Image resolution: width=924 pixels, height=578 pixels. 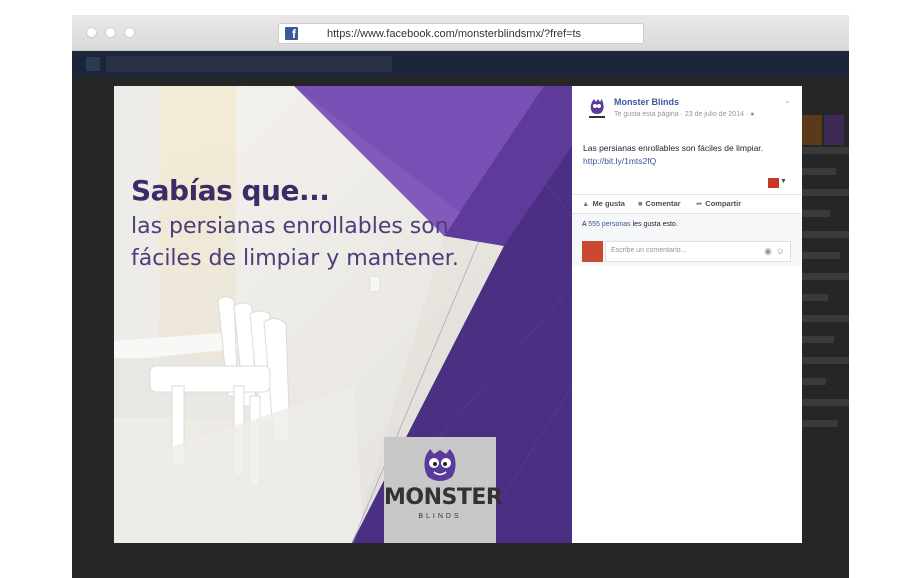 What do you see at coordinates (440, 465) in the screenshot?
I see `monster-mascot-icon` at bounding box center [440, 465].